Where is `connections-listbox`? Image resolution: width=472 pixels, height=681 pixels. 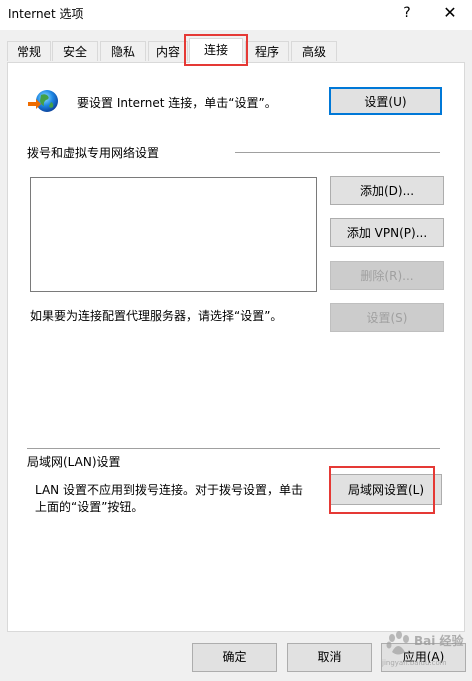
connections-listbox is located at coordinates (173, 234).